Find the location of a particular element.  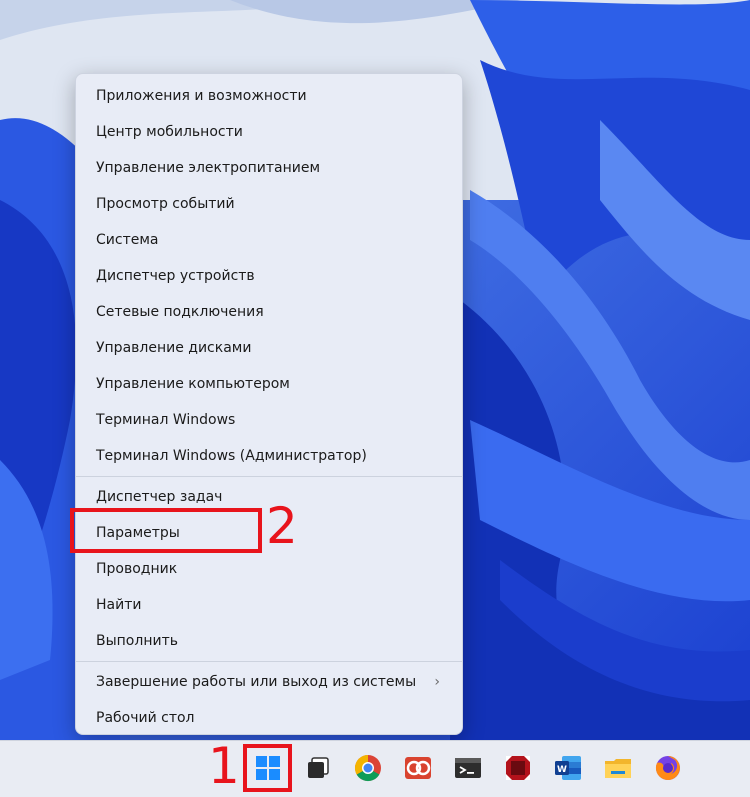

taskbar: W is located at coordinates (375, 768).